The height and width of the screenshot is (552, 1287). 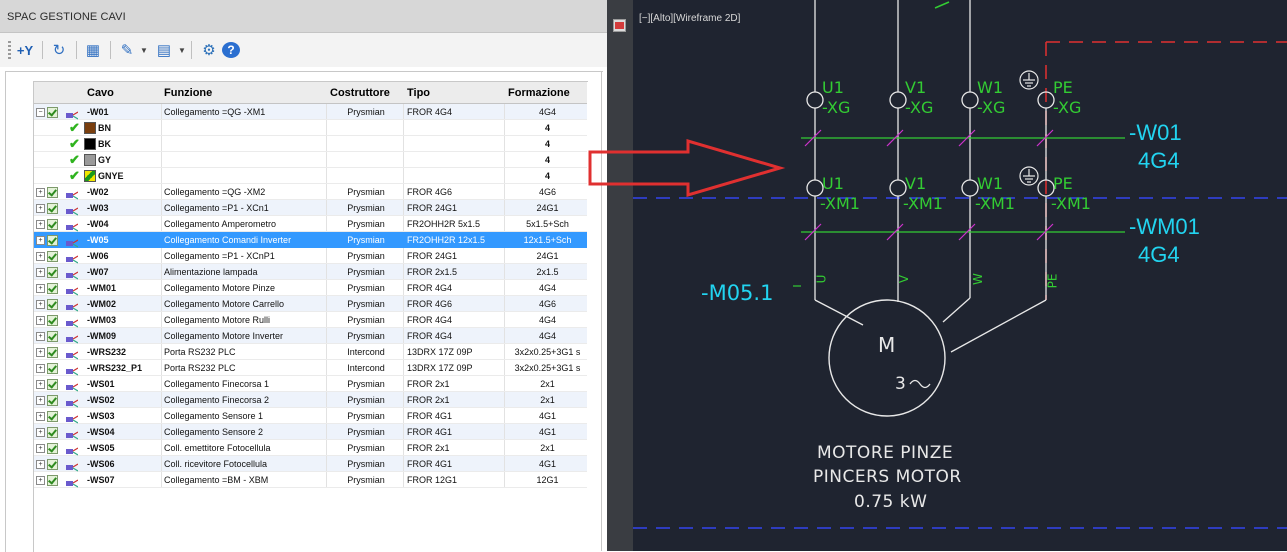 What do you see at coordinates (547, 192) in the screenshot?
I see `cell-formazione: 4G6` at bounding box center [547, 192].